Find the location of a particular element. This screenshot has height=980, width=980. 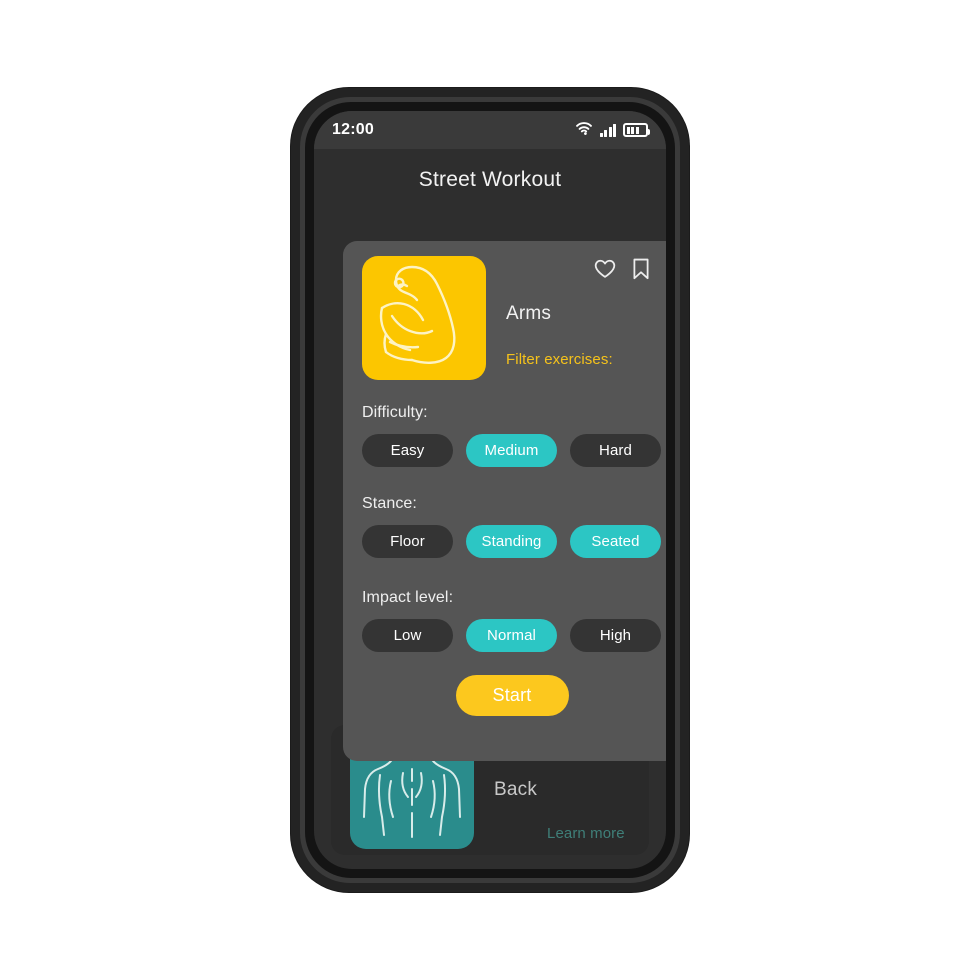

pill-hard: Hard is located at coordinates (615, 450).